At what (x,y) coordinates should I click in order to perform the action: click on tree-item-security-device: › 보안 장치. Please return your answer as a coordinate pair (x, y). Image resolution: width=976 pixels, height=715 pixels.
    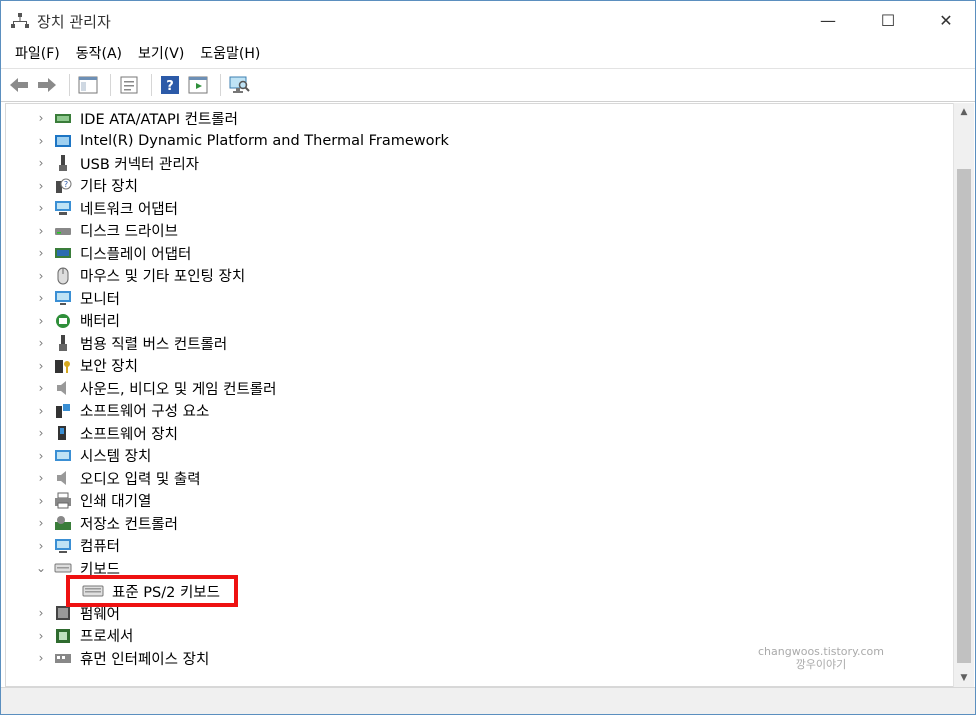
    Looking at the image, I should click on (72, 366).